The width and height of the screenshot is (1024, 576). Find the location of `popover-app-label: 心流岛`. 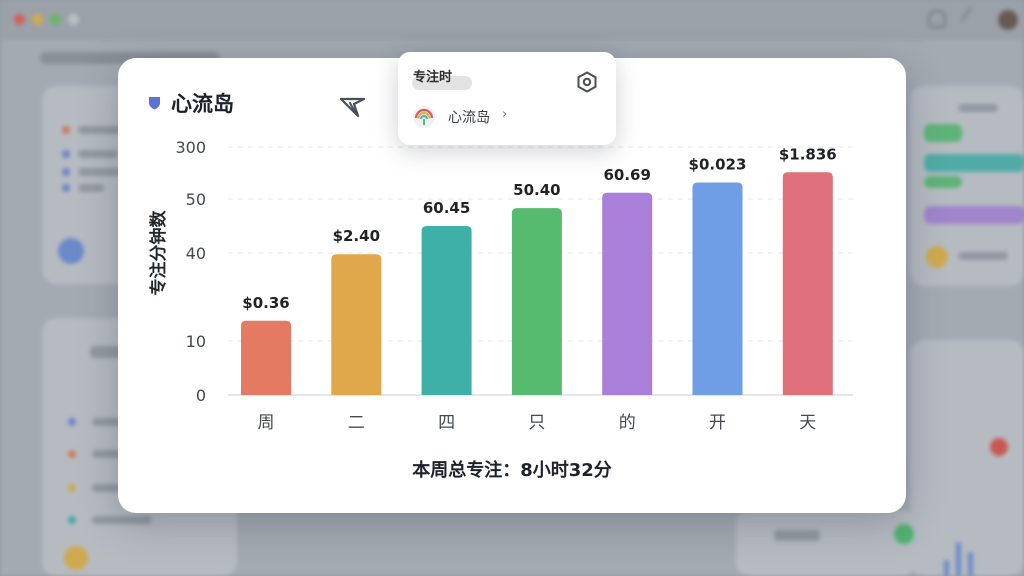

popover-app-label: 心流岛 is located at coordinates (469, 118).